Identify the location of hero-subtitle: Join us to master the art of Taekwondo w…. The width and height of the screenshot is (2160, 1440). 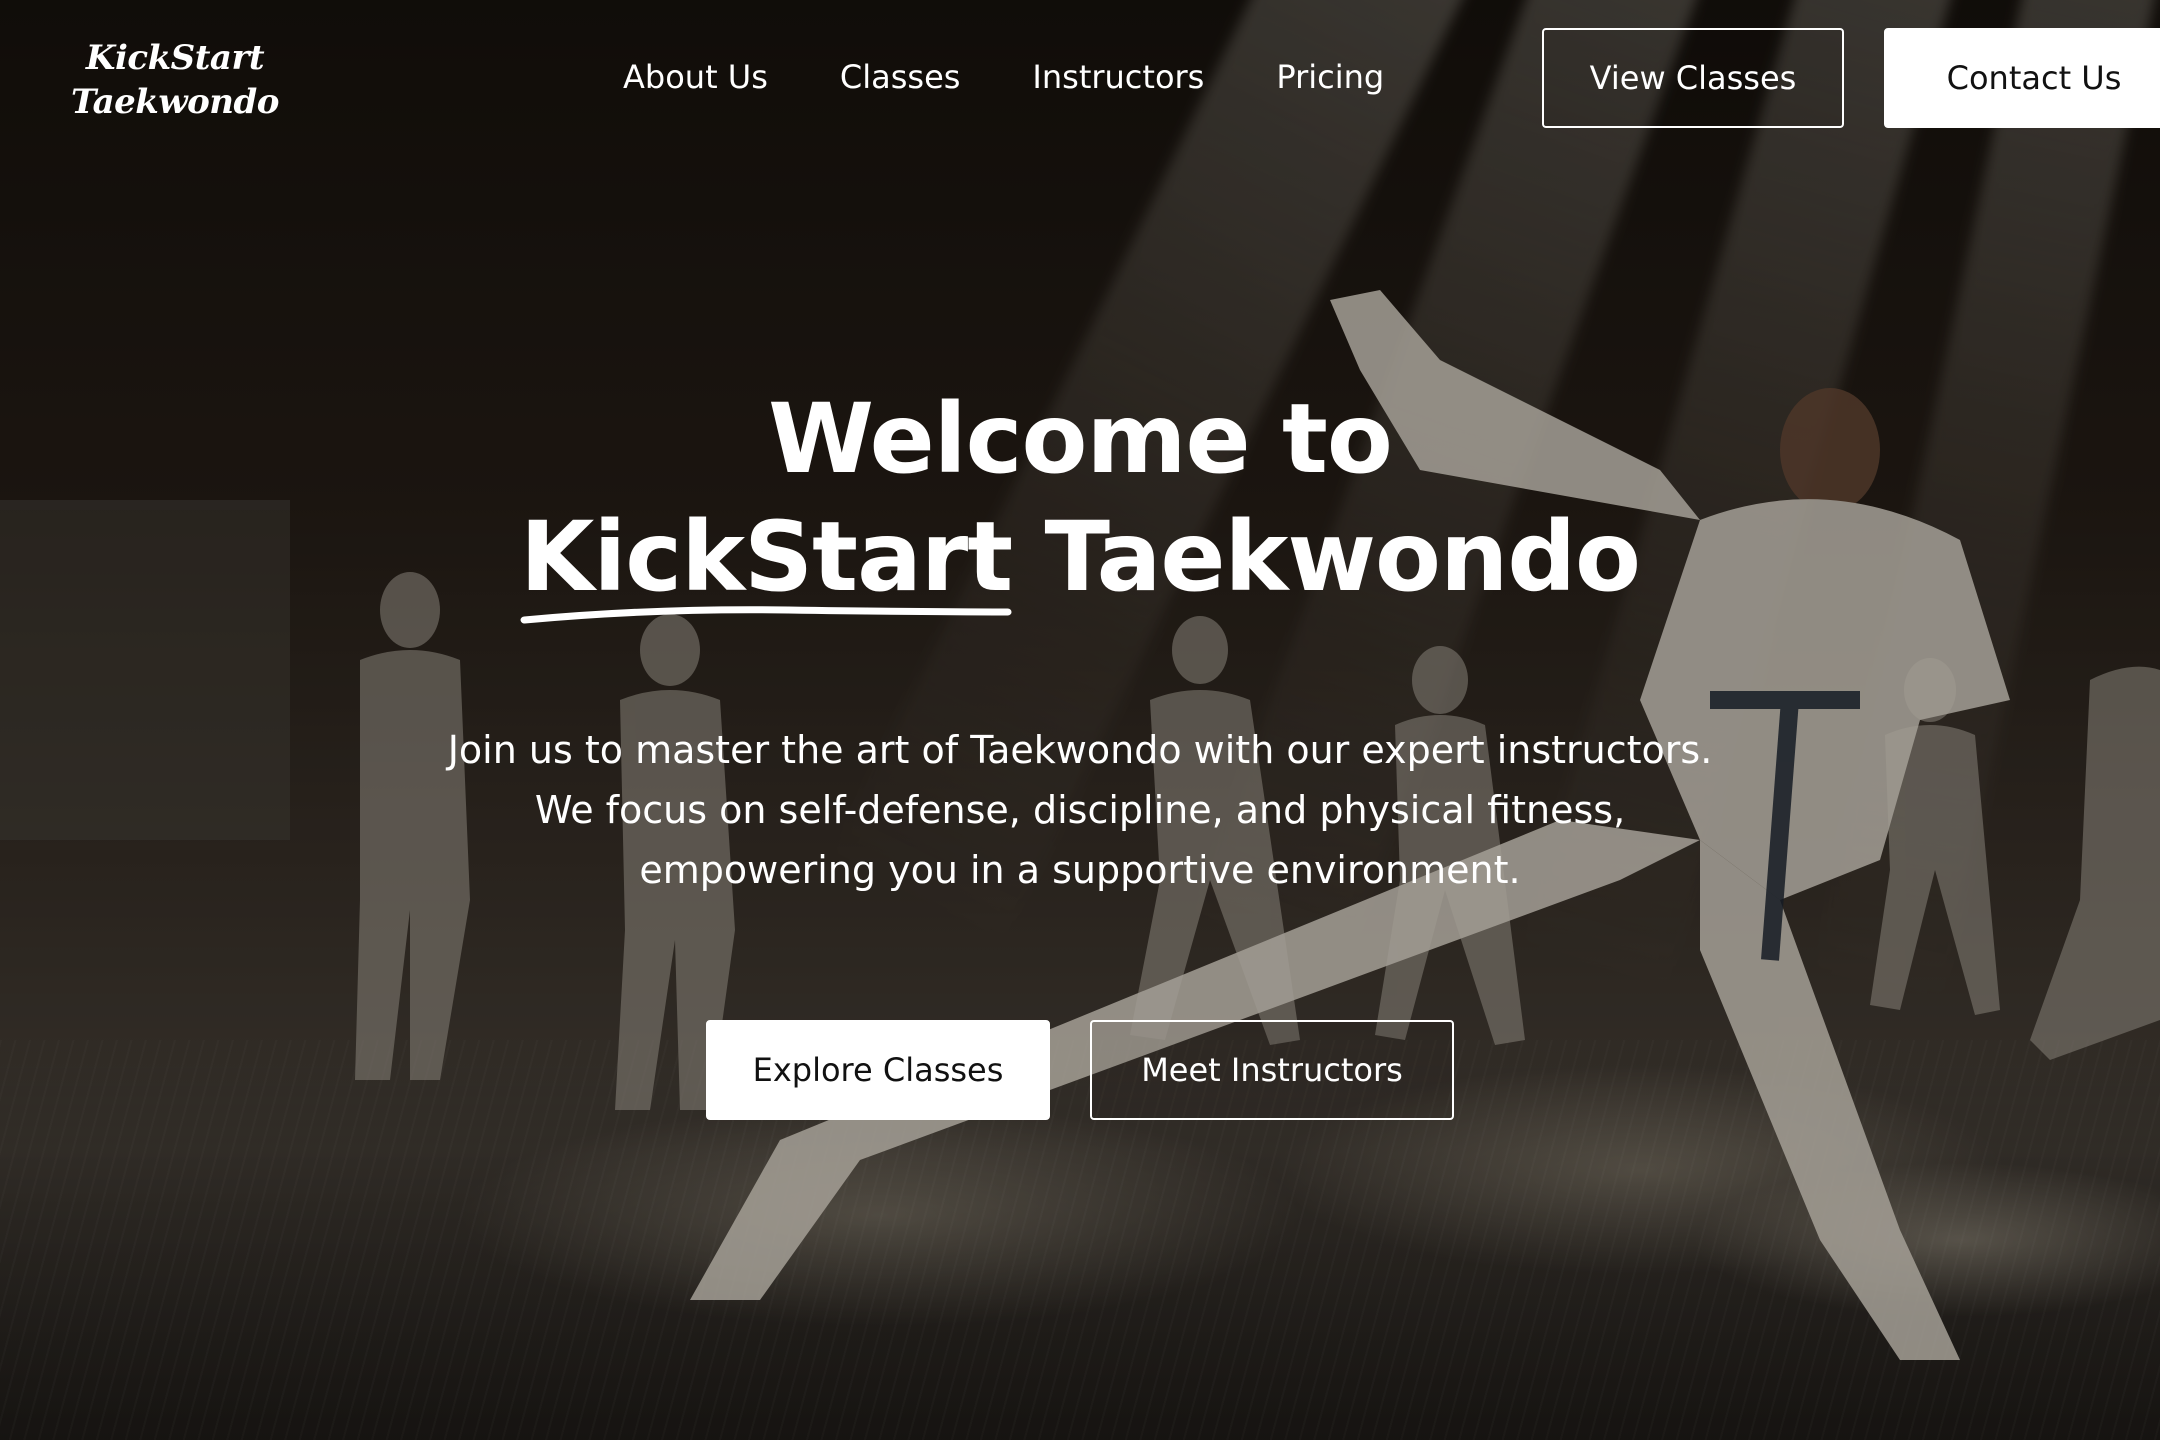
(1080, 810).